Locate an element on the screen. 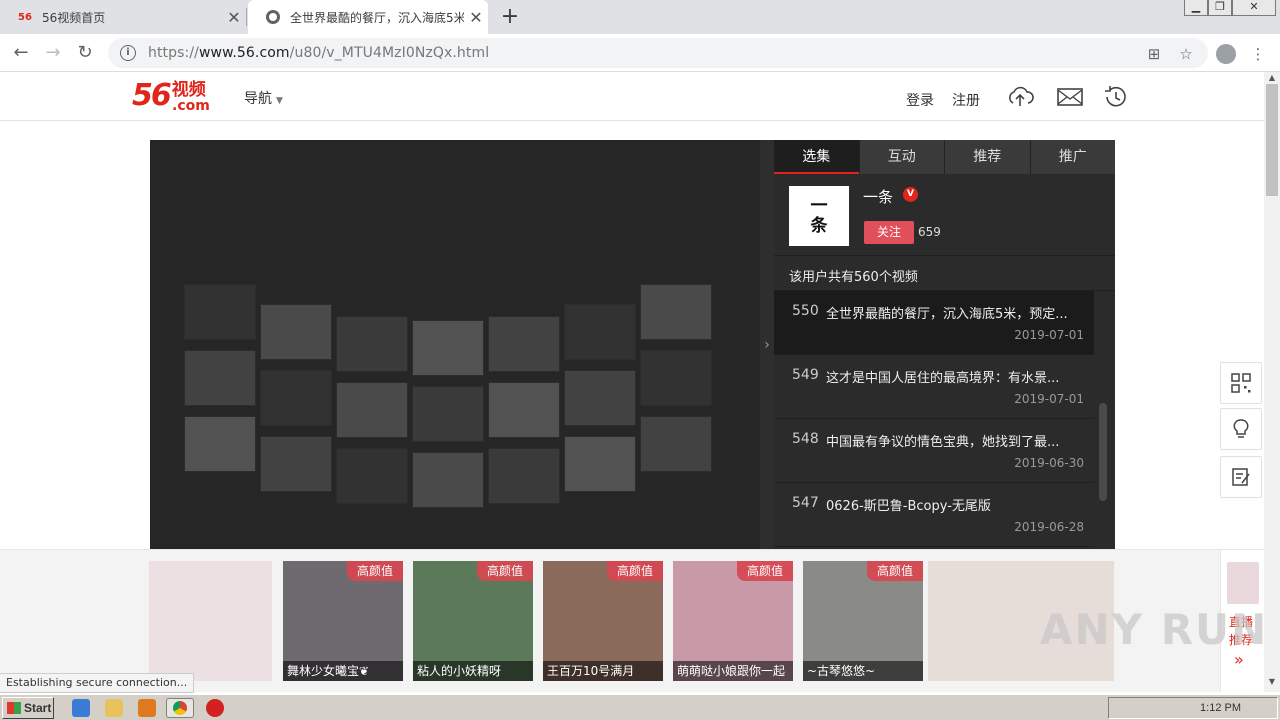 This screenshot has width=1280, height=720. reload-button: ↻ is located at coordinates (85, 53).